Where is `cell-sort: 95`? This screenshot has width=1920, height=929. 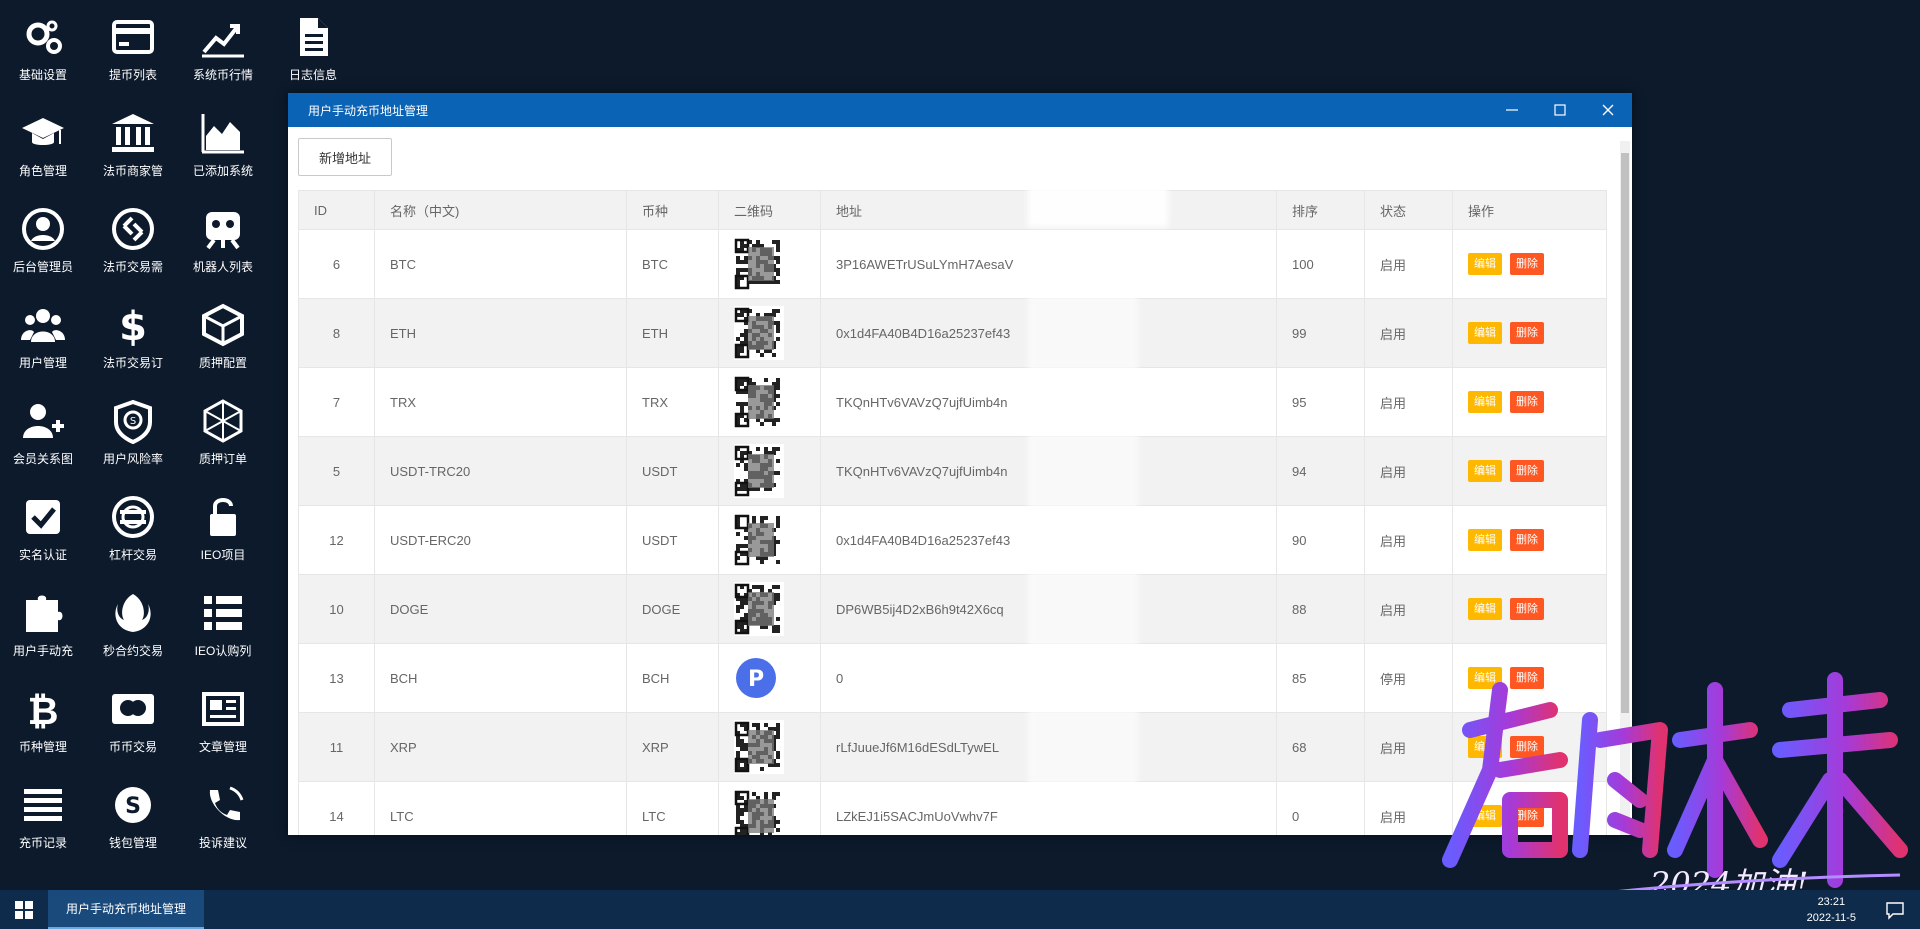 cell-sort: 95 is located at coordinates (1320, 402).